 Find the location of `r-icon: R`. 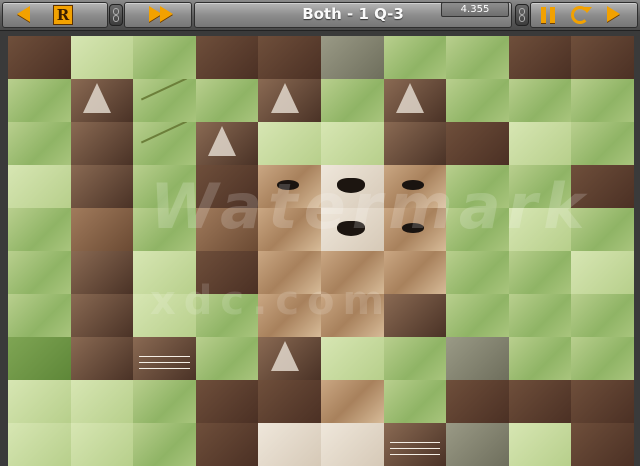

r-icon: R is located at coordinates (63, 15).